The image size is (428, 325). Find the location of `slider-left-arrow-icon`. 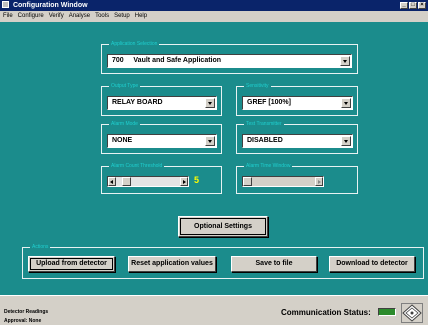

slider-left-arrow-icon is located at coordinates (112, 181).